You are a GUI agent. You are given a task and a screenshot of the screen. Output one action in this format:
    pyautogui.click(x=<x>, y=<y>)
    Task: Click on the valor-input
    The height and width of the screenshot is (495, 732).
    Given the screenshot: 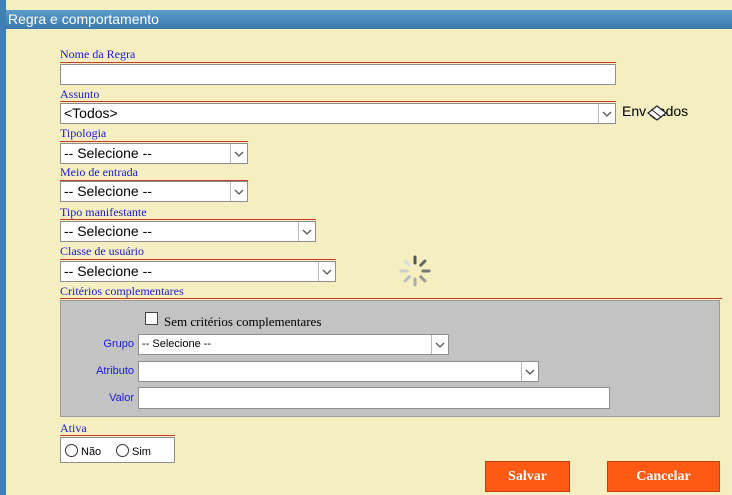 What is the action you would take?
    pyautogui.click(x=374, y=398)
    